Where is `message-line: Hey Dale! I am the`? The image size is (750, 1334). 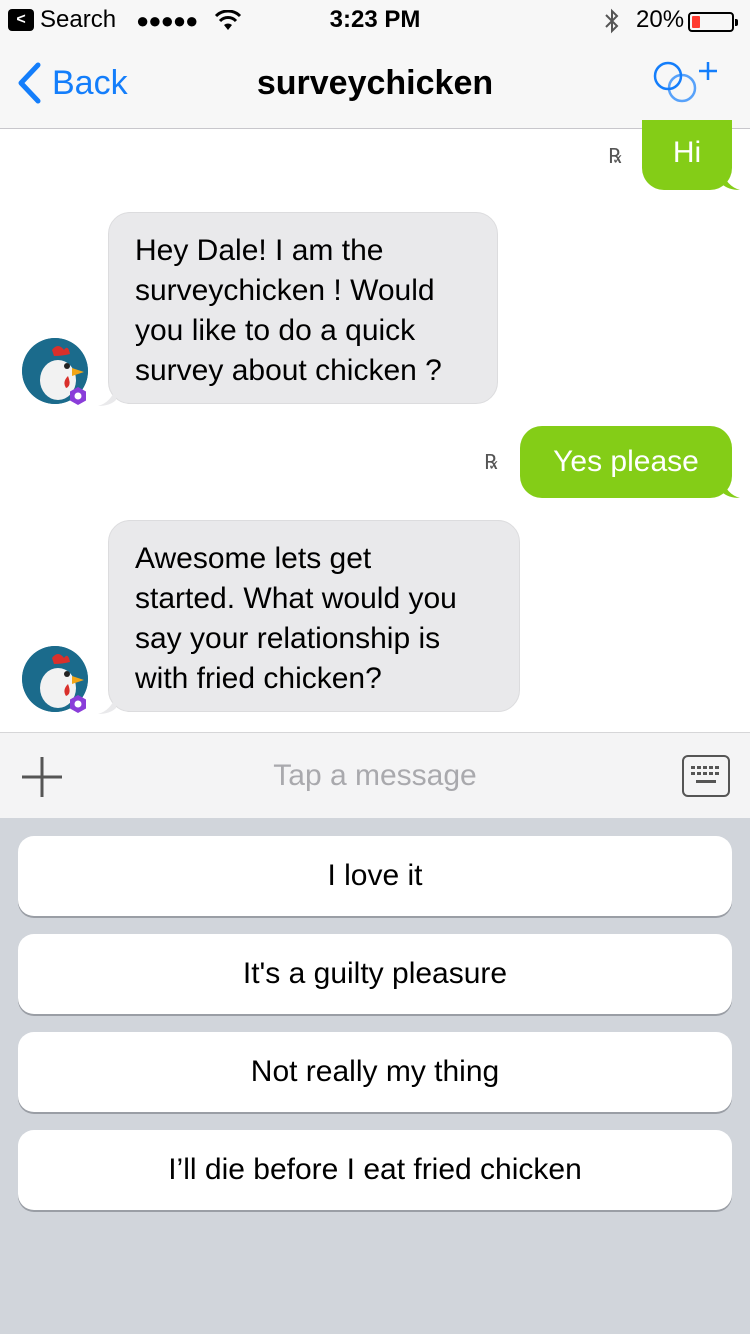 message-line: Hey Dale! I am the is located at coordinates (259, 250).